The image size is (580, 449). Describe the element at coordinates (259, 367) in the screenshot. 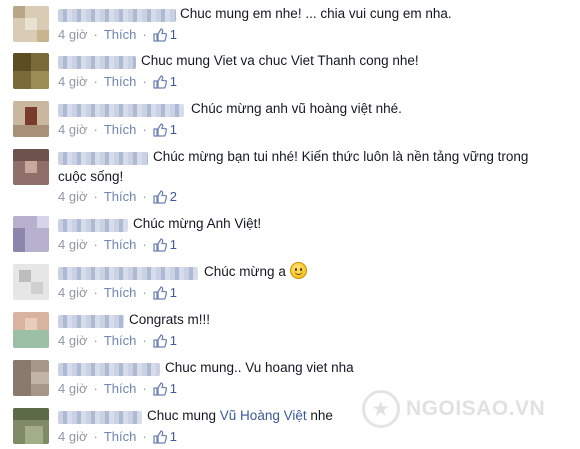

I see `comment-text: Chuc mung.. Vu hoang viet nha` at that location.